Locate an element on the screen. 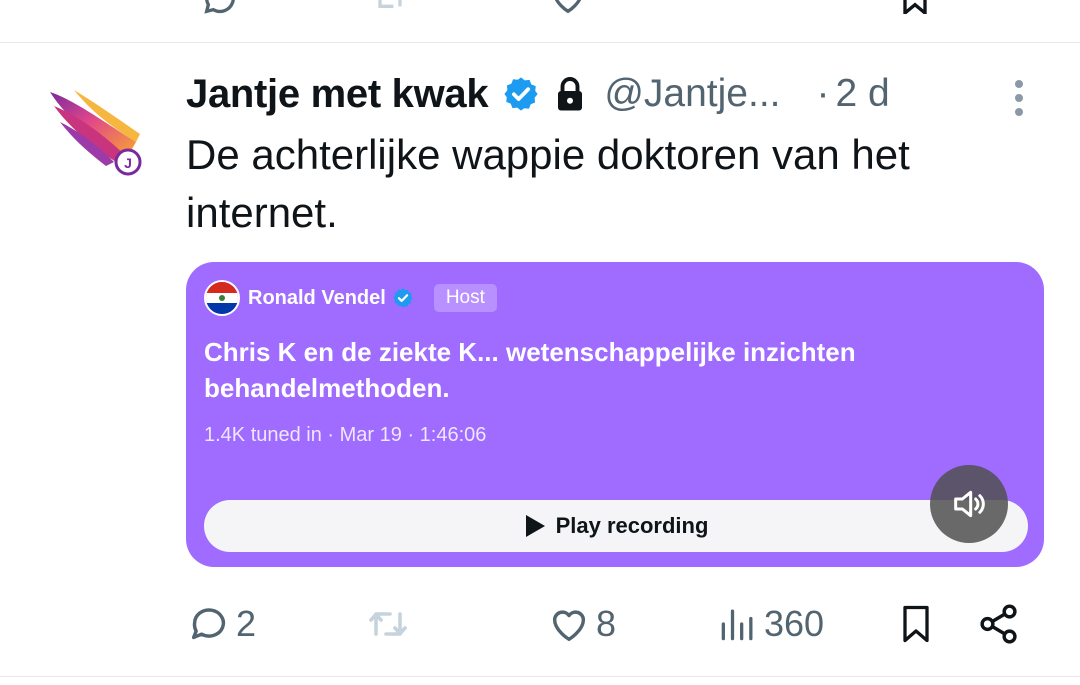  space-host-row: Ronald Vendel Host is located at coordinates (350, 298).